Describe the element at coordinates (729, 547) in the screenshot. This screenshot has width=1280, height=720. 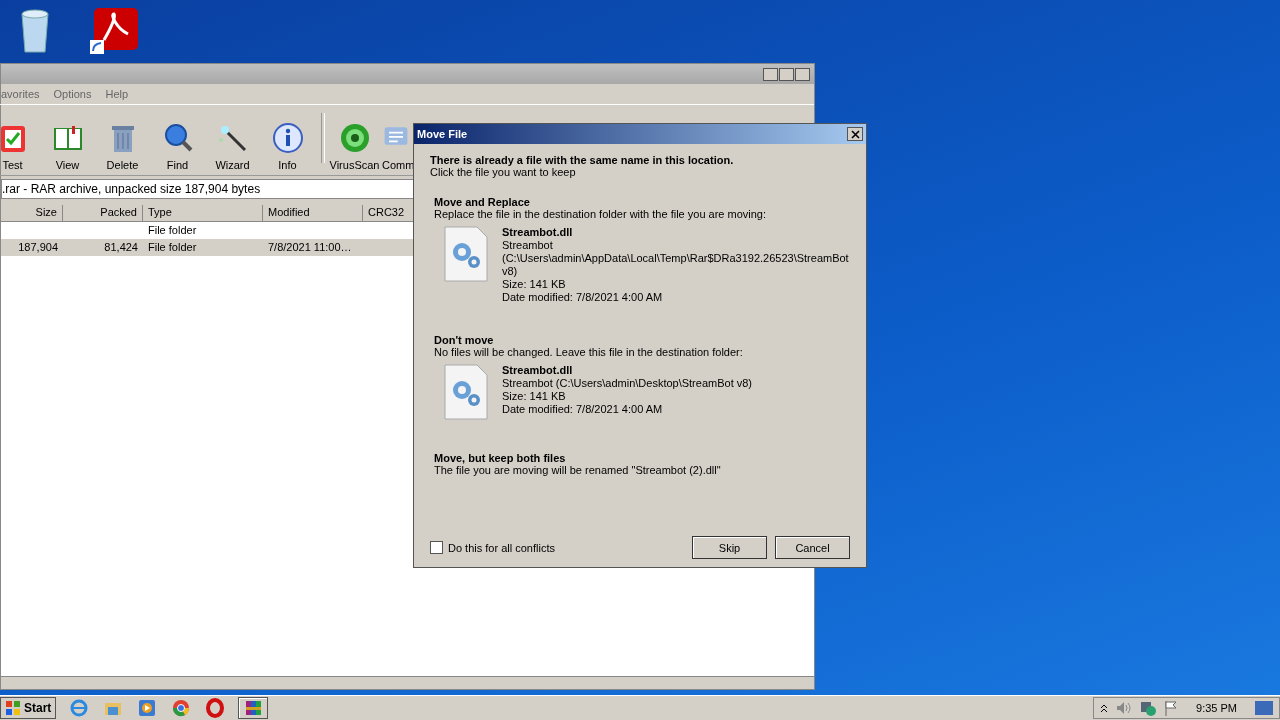
I see `dialog-button: Skip` at that location.